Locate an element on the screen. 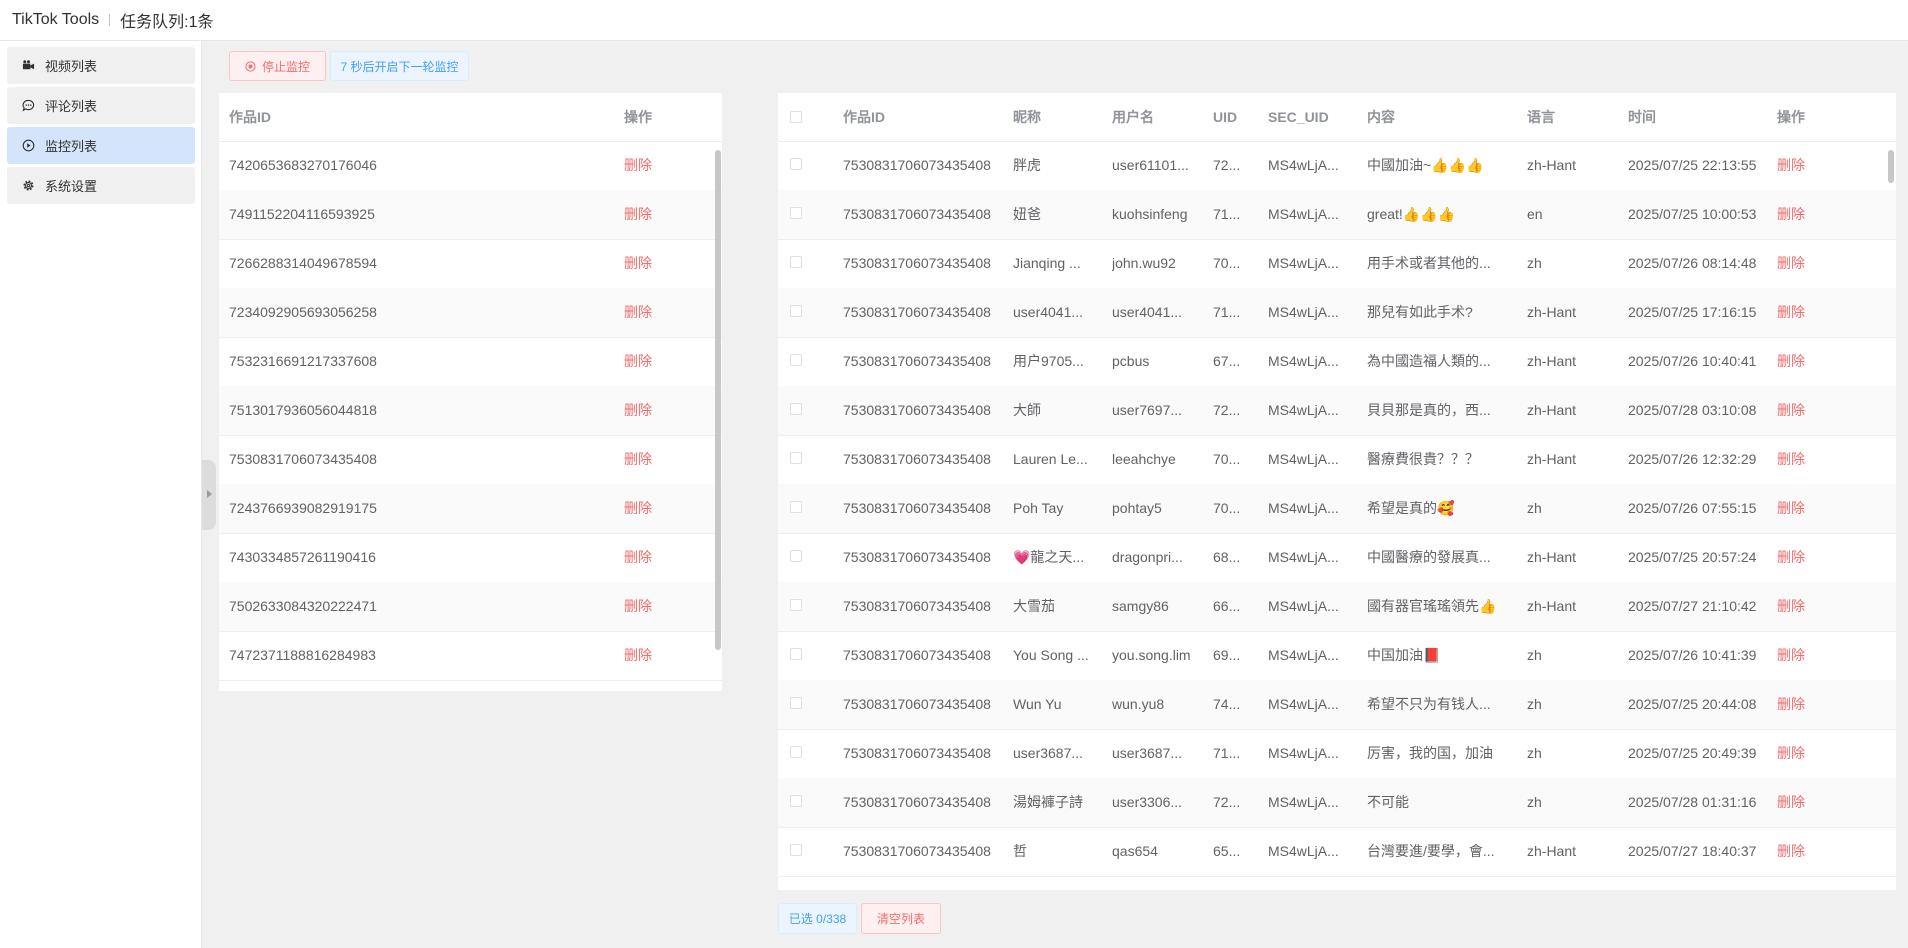 This screenshot has width=1908, height=948. table-header: 作品ID 昵称 用户名 UID SEC_UID 内容 语言 时间 操作 is located at coordinates (1337, 117).